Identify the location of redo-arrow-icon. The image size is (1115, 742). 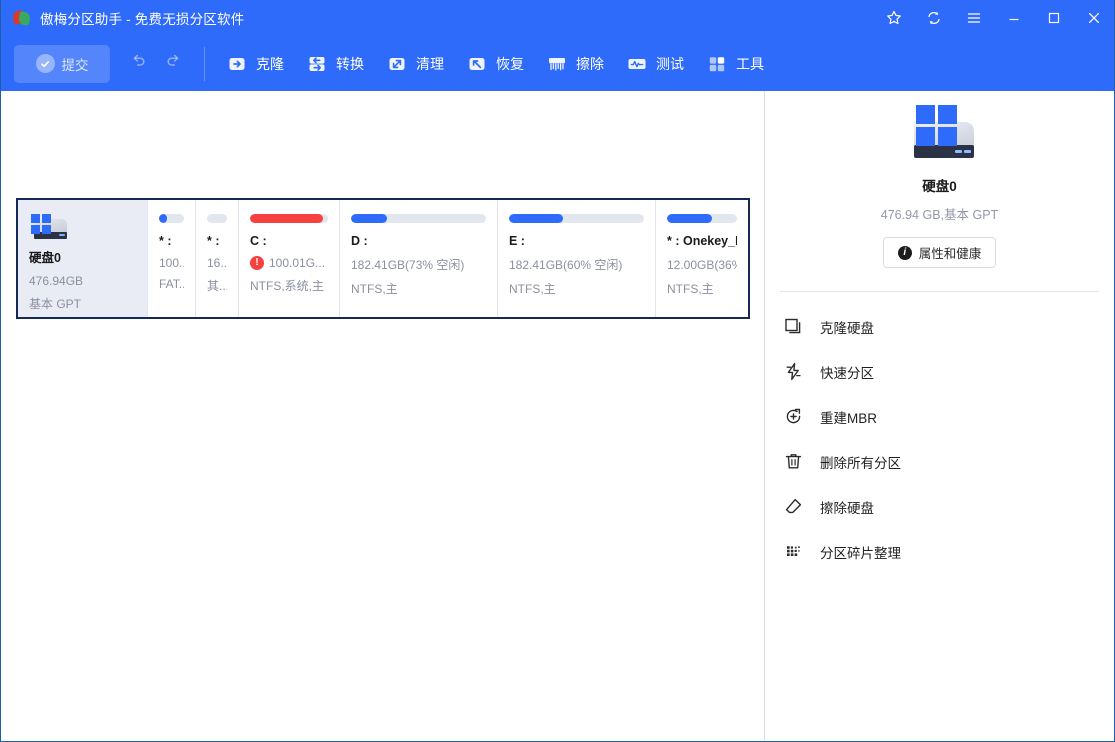
(173, 63).